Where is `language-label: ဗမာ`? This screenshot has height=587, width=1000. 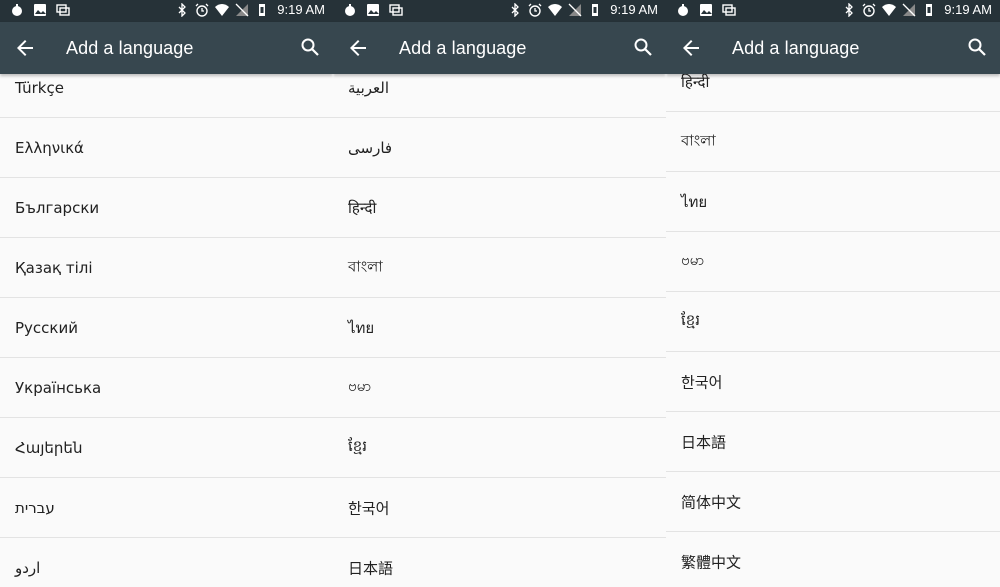
language-label: ဗမာ is located at coordinates (693, 259).